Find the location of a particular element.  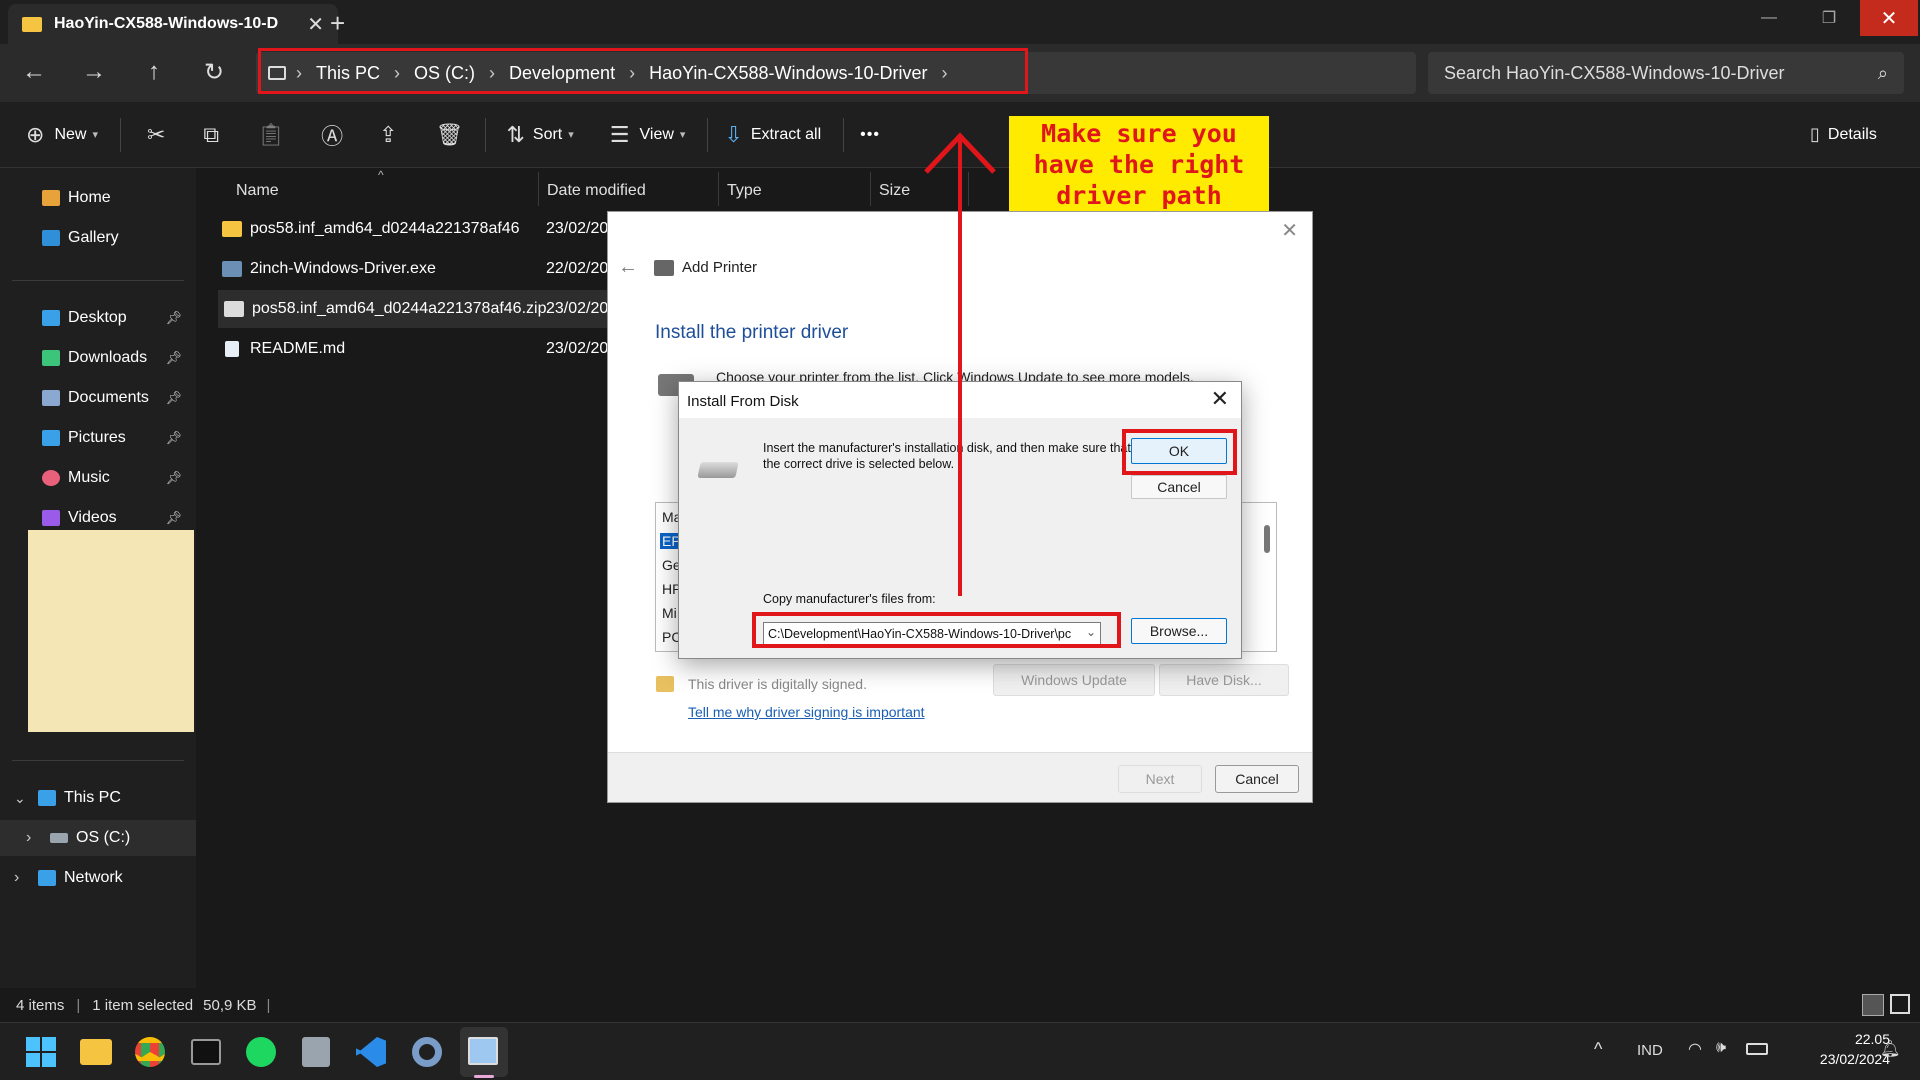

sidebar-item-network: › Network is located at coordinates (98, 878).